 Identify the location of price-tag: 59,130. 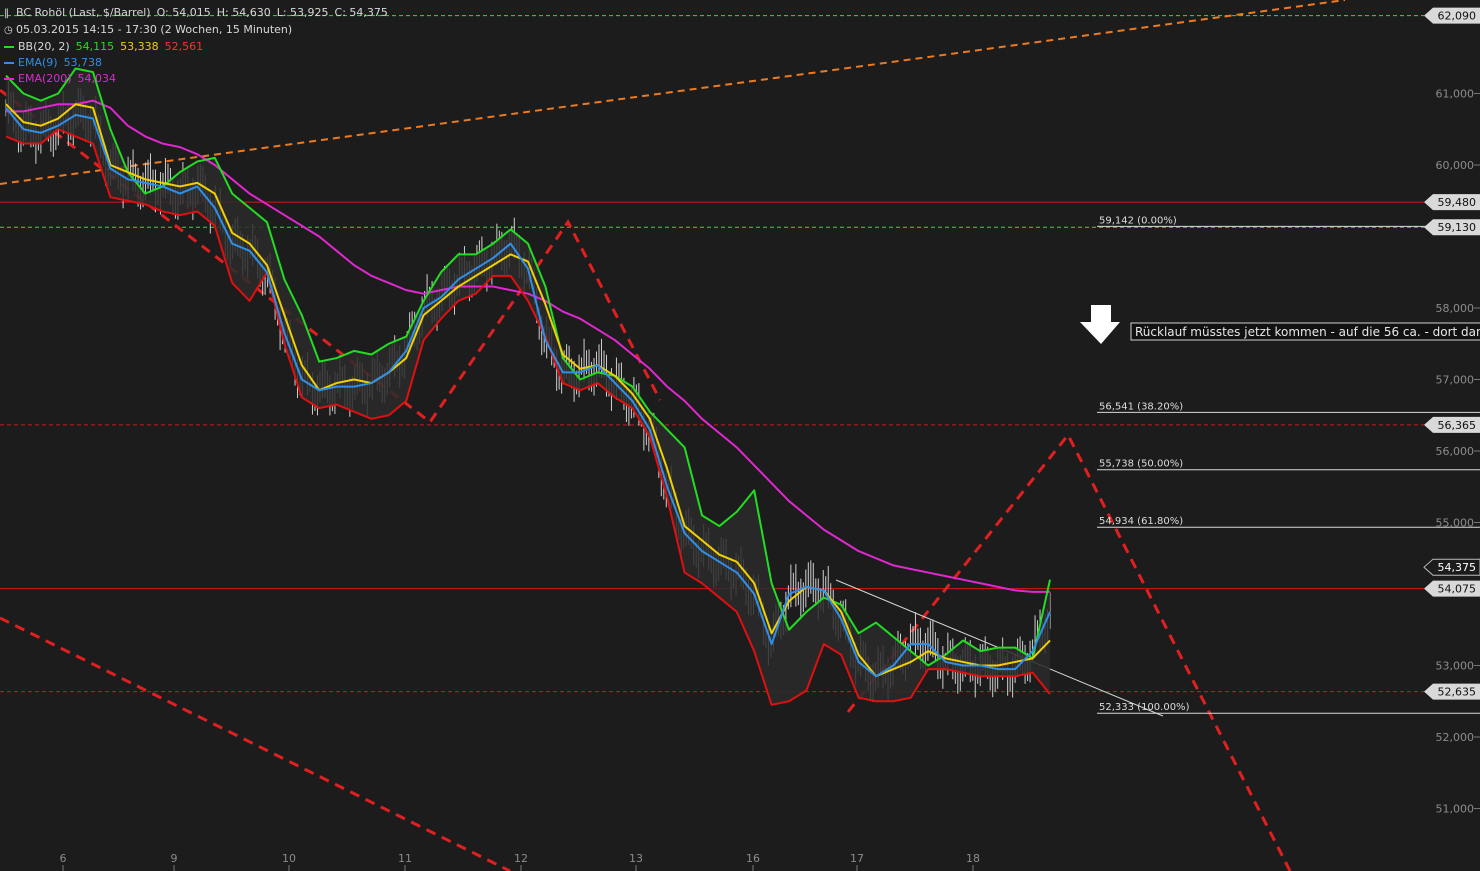
(1452, 227).